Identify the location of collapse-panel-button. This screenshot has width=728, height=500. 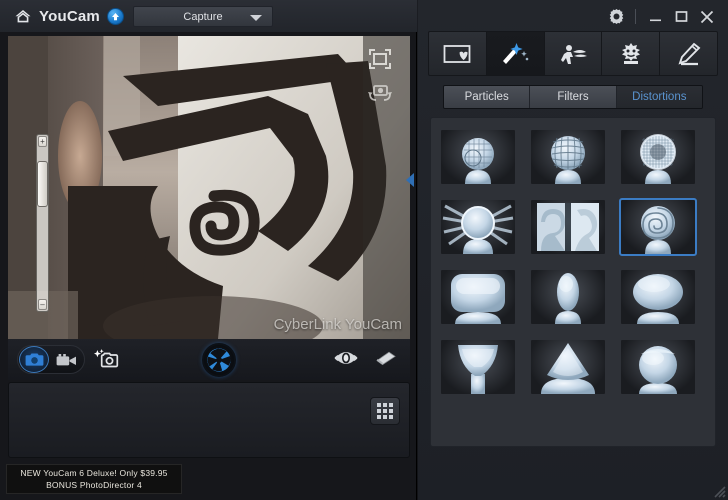
(410, 180).